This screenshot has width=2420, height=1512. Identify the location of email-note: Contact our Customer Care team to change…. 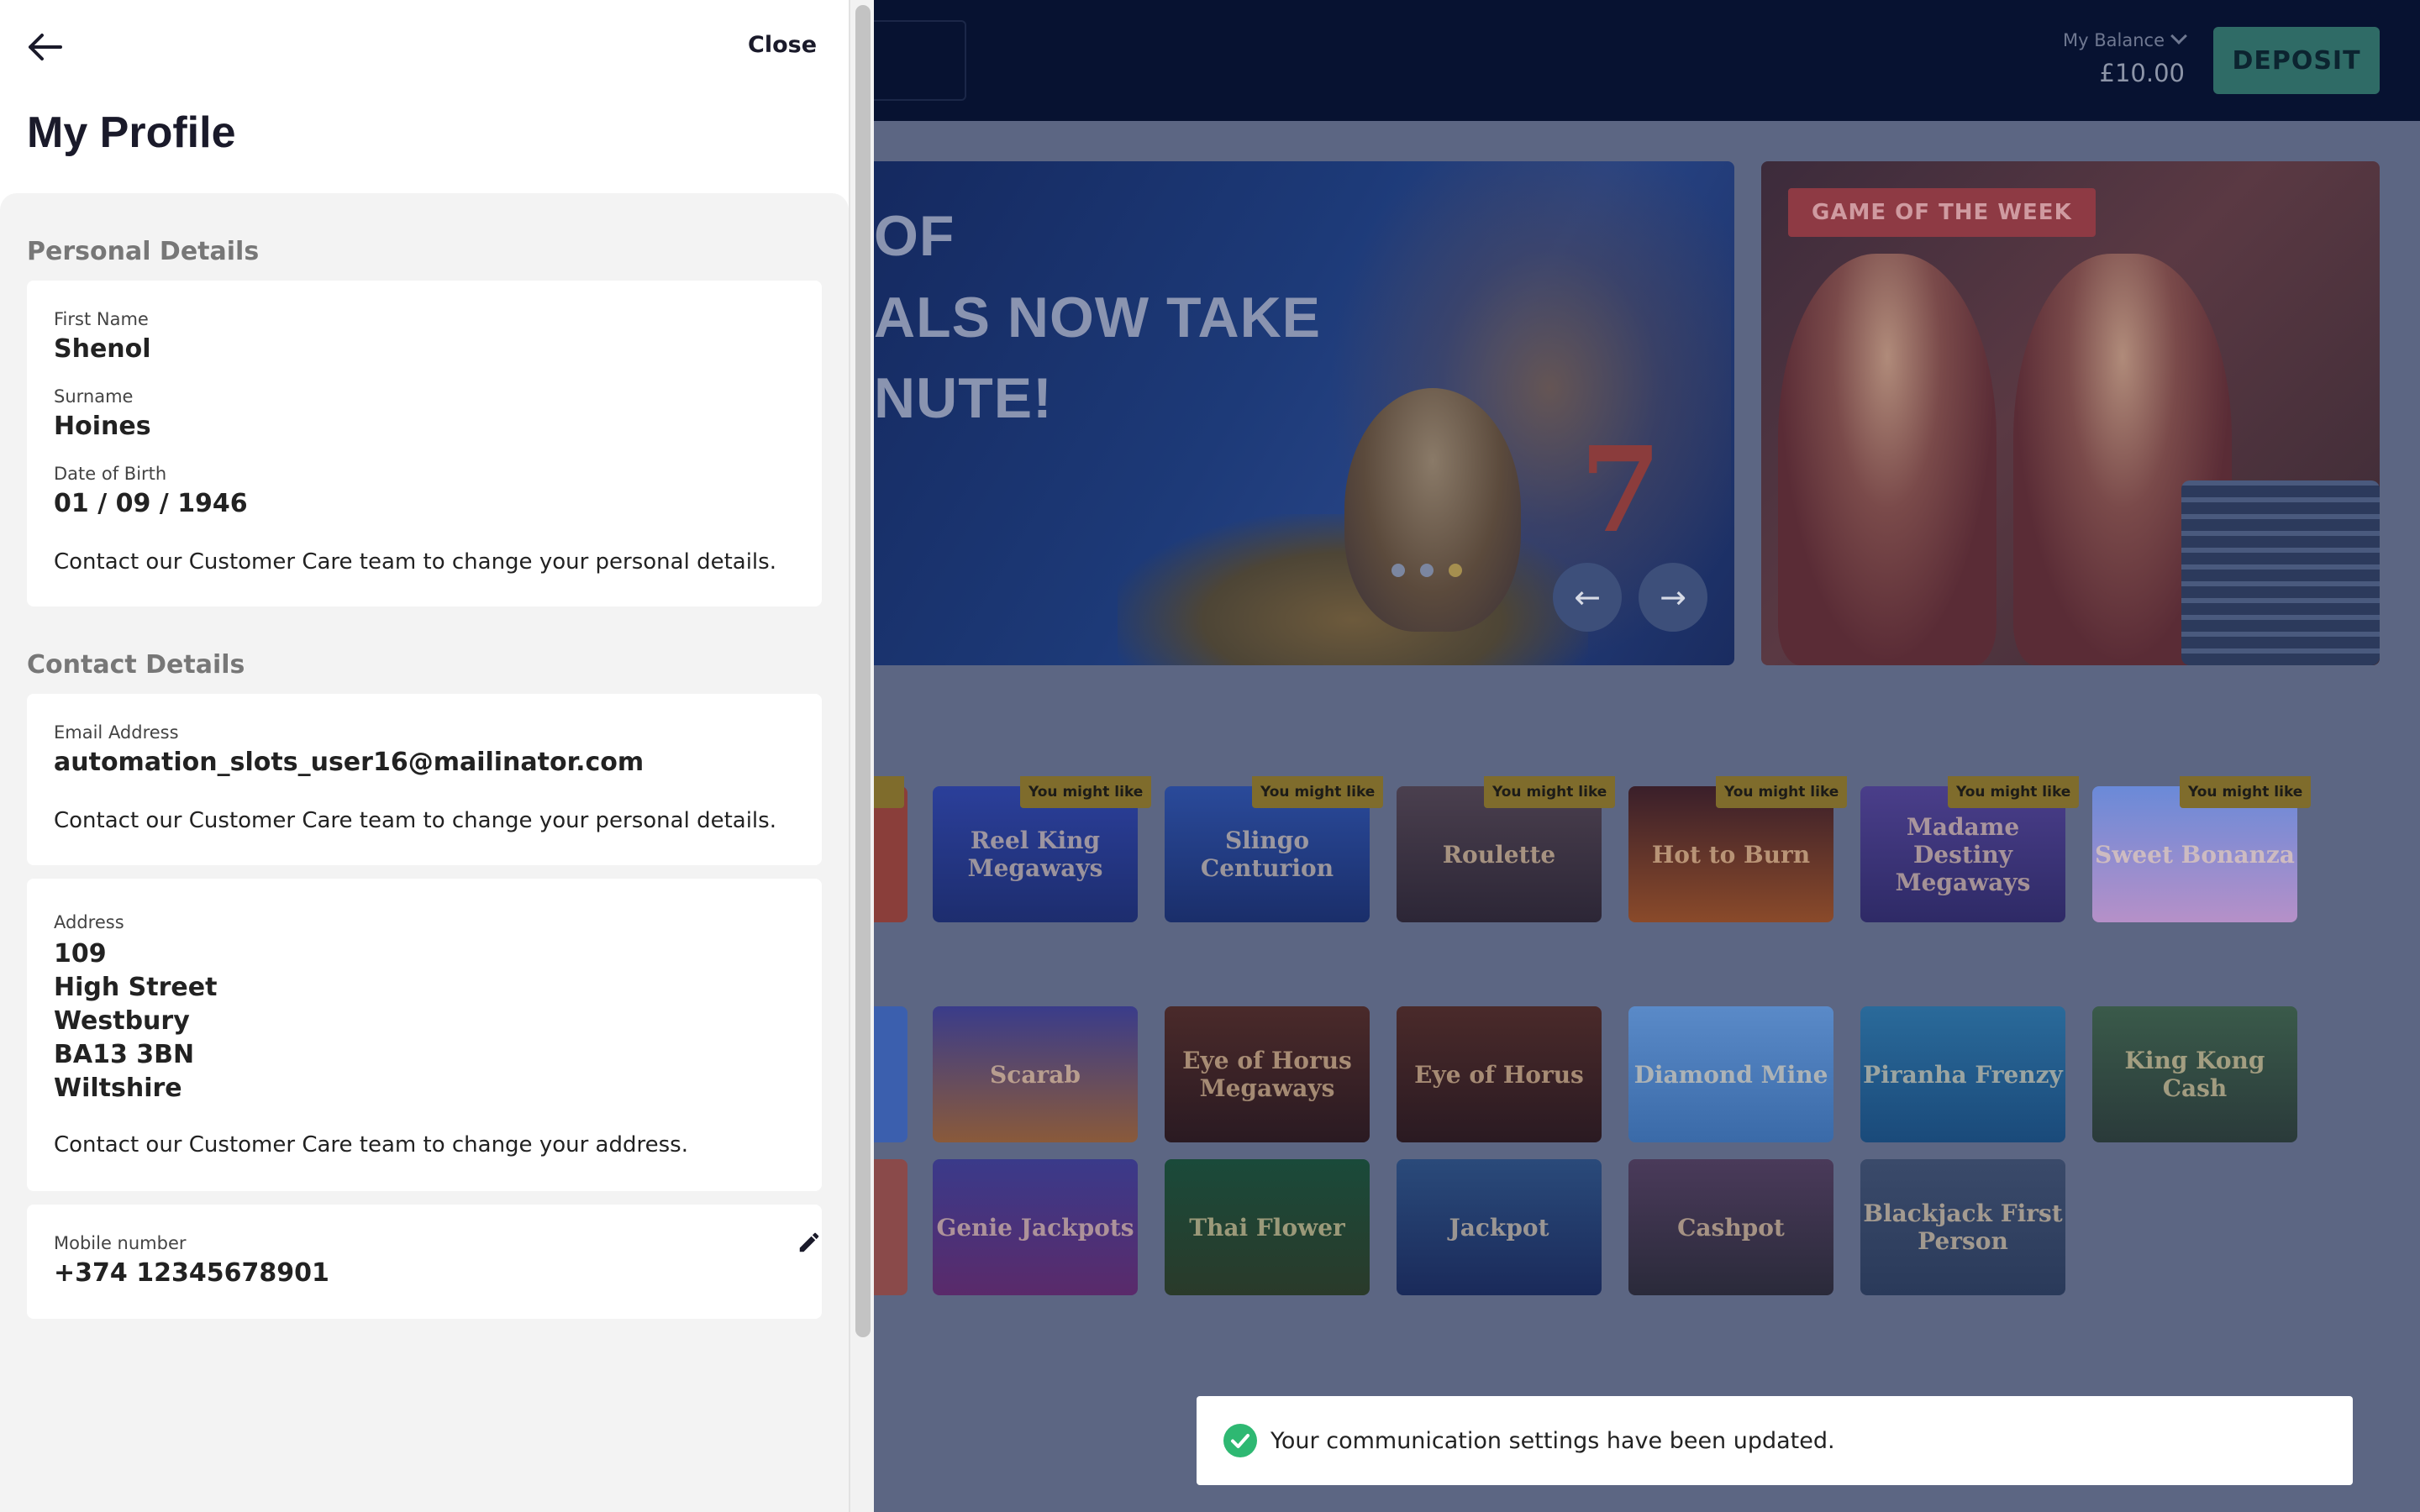
(415, 820).